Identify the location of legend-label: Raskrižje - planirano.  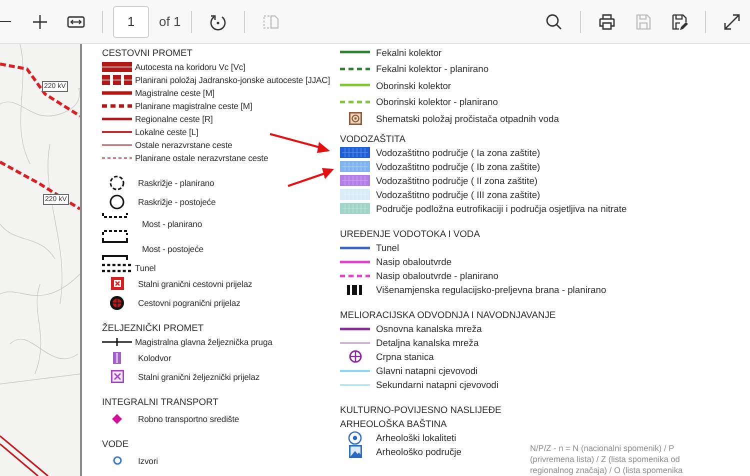
(176, 183).